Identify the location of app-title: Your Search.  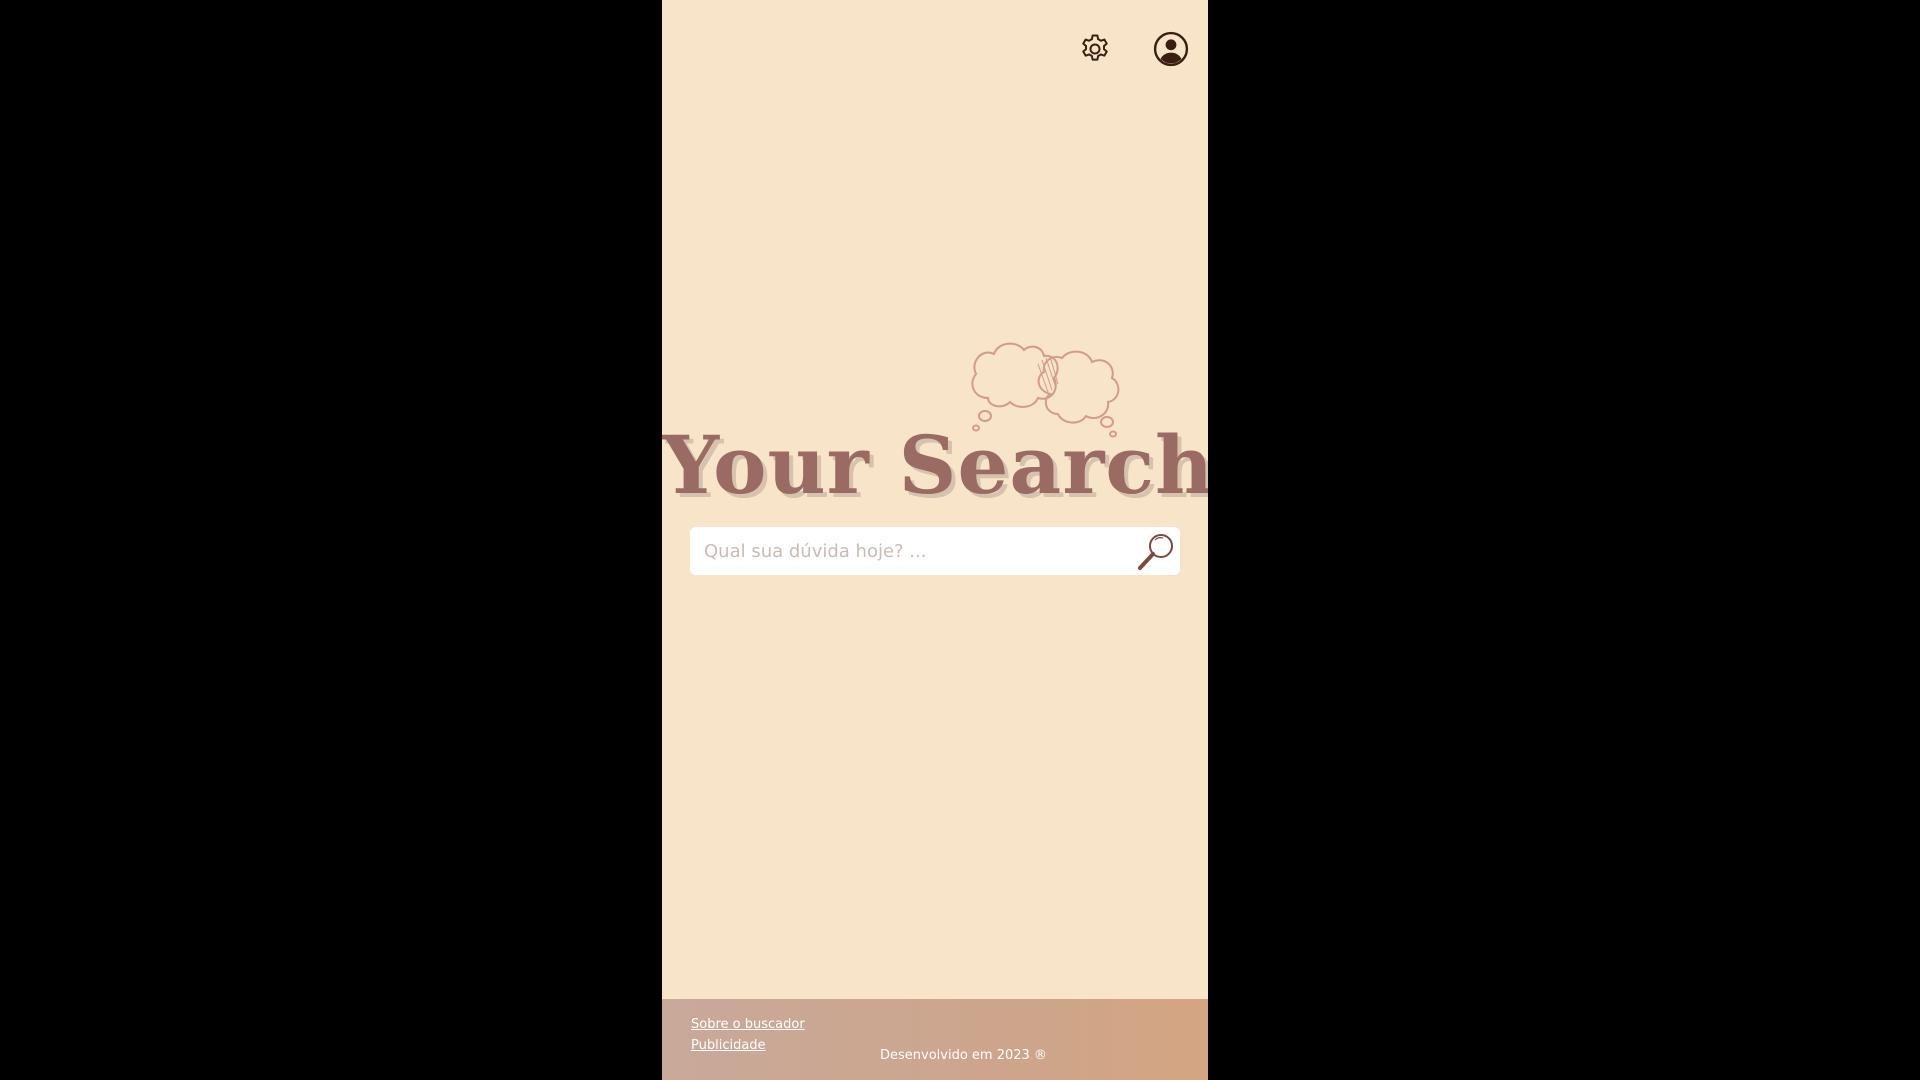
(935, 465).